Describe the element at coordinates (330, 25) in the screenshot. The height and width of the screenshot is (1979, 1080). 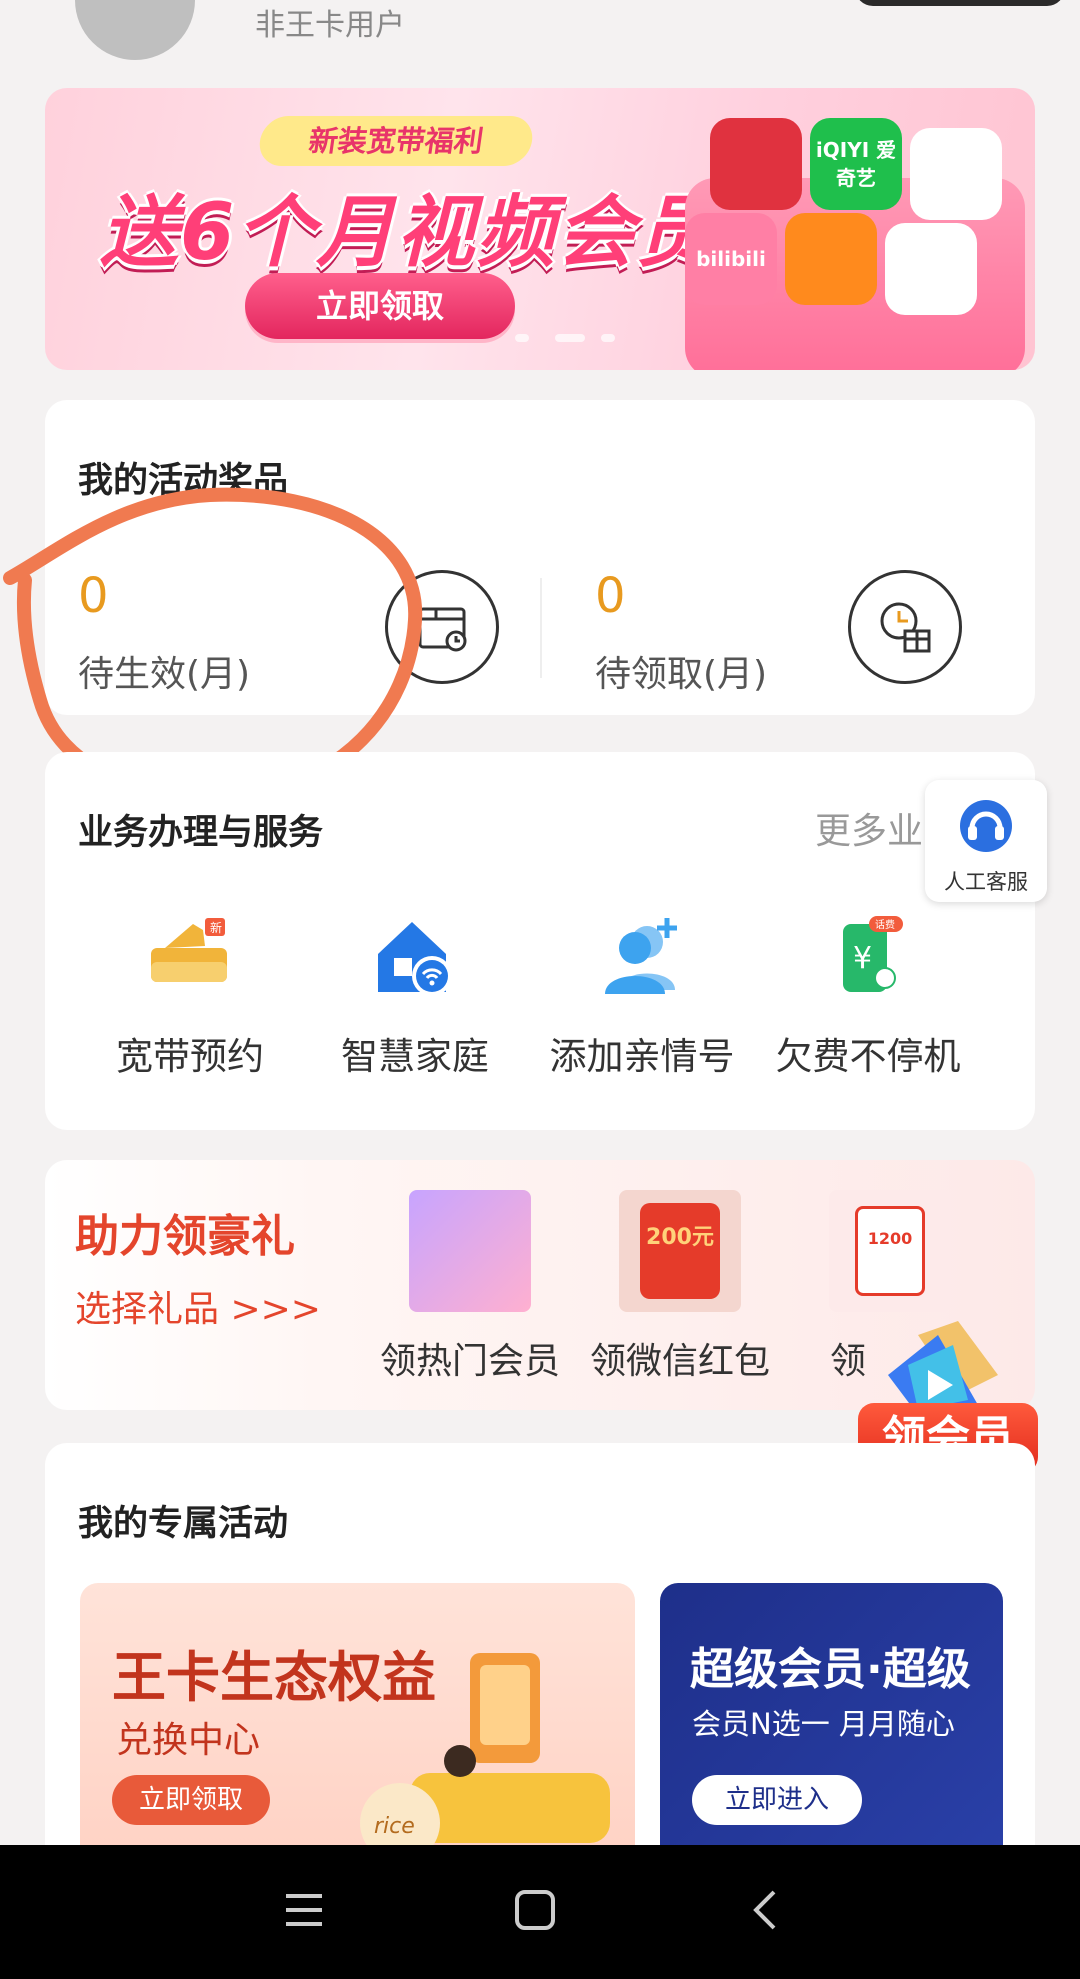
I see `user-type-label: 非王卡用户` at that location.